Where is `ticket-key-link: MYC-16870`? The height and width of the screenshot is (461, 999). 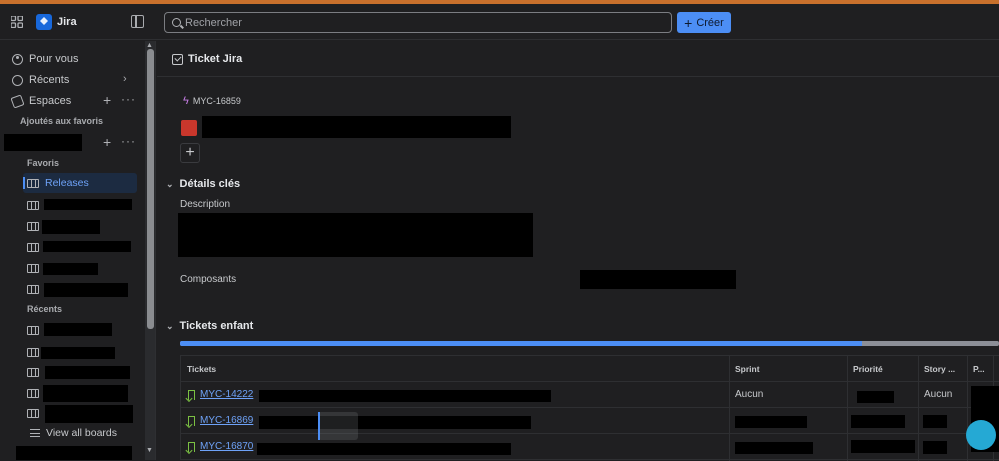 ticket-key-link: MYC-16870 is located at coordinates (226, 446).